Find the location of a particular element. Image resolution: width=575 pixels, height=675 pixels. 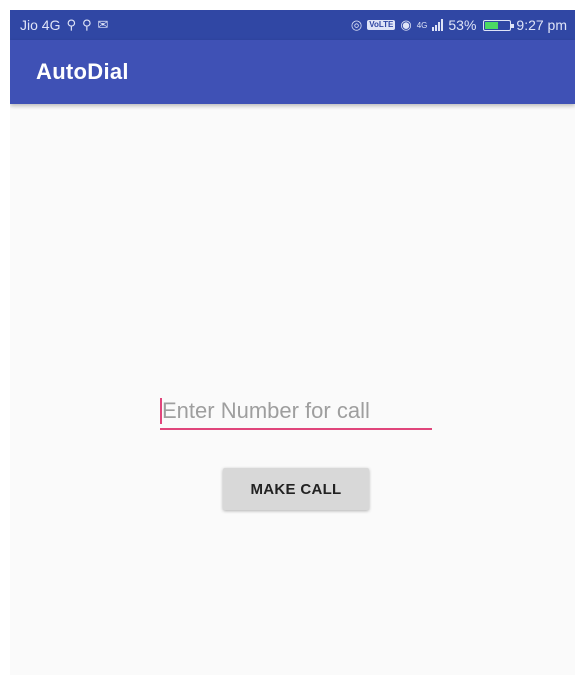

make-call-button: MAKE CALL is located at coordinates (296, 489).